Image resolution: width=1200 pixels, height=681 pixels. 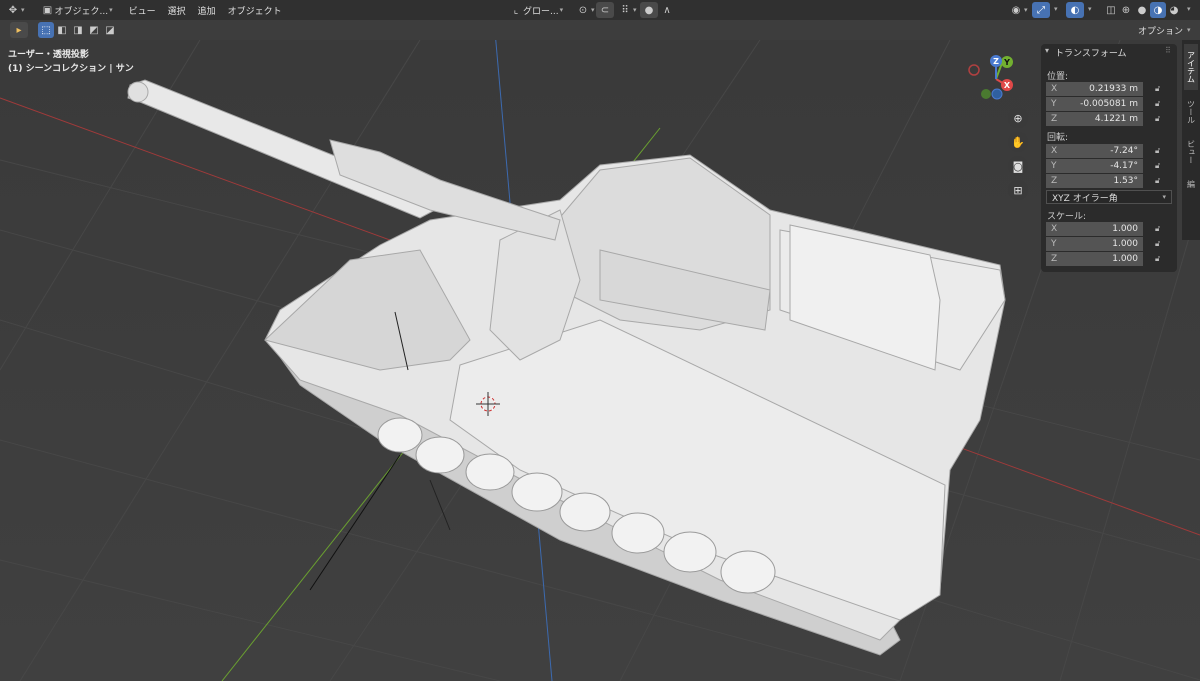 I want to click on gizmo-y-label: Y, so click(x=1007, y=62).